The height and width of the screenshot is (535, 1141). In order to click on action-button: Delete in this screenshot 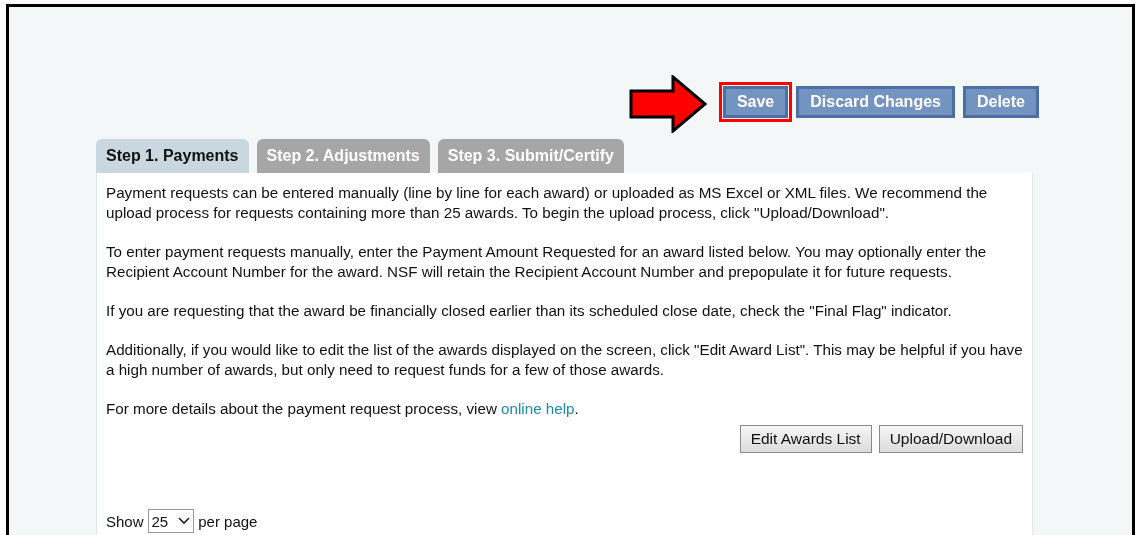, I will do `click(1000, 102)`.